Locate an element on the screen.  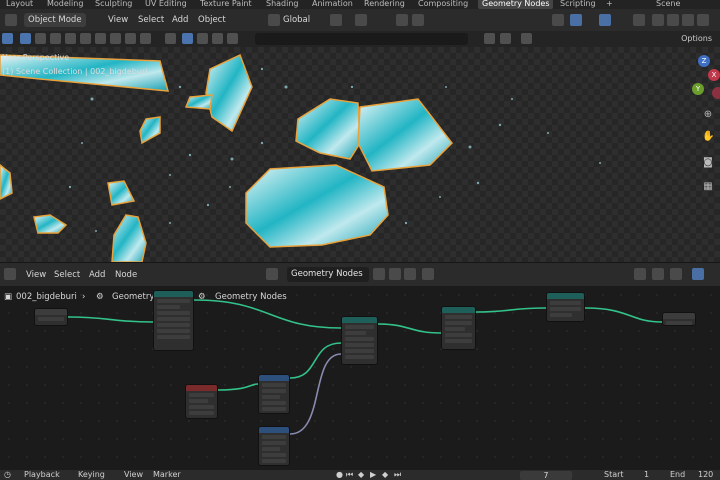
start-frame-field: 1 is located at coordinates (646, 475).